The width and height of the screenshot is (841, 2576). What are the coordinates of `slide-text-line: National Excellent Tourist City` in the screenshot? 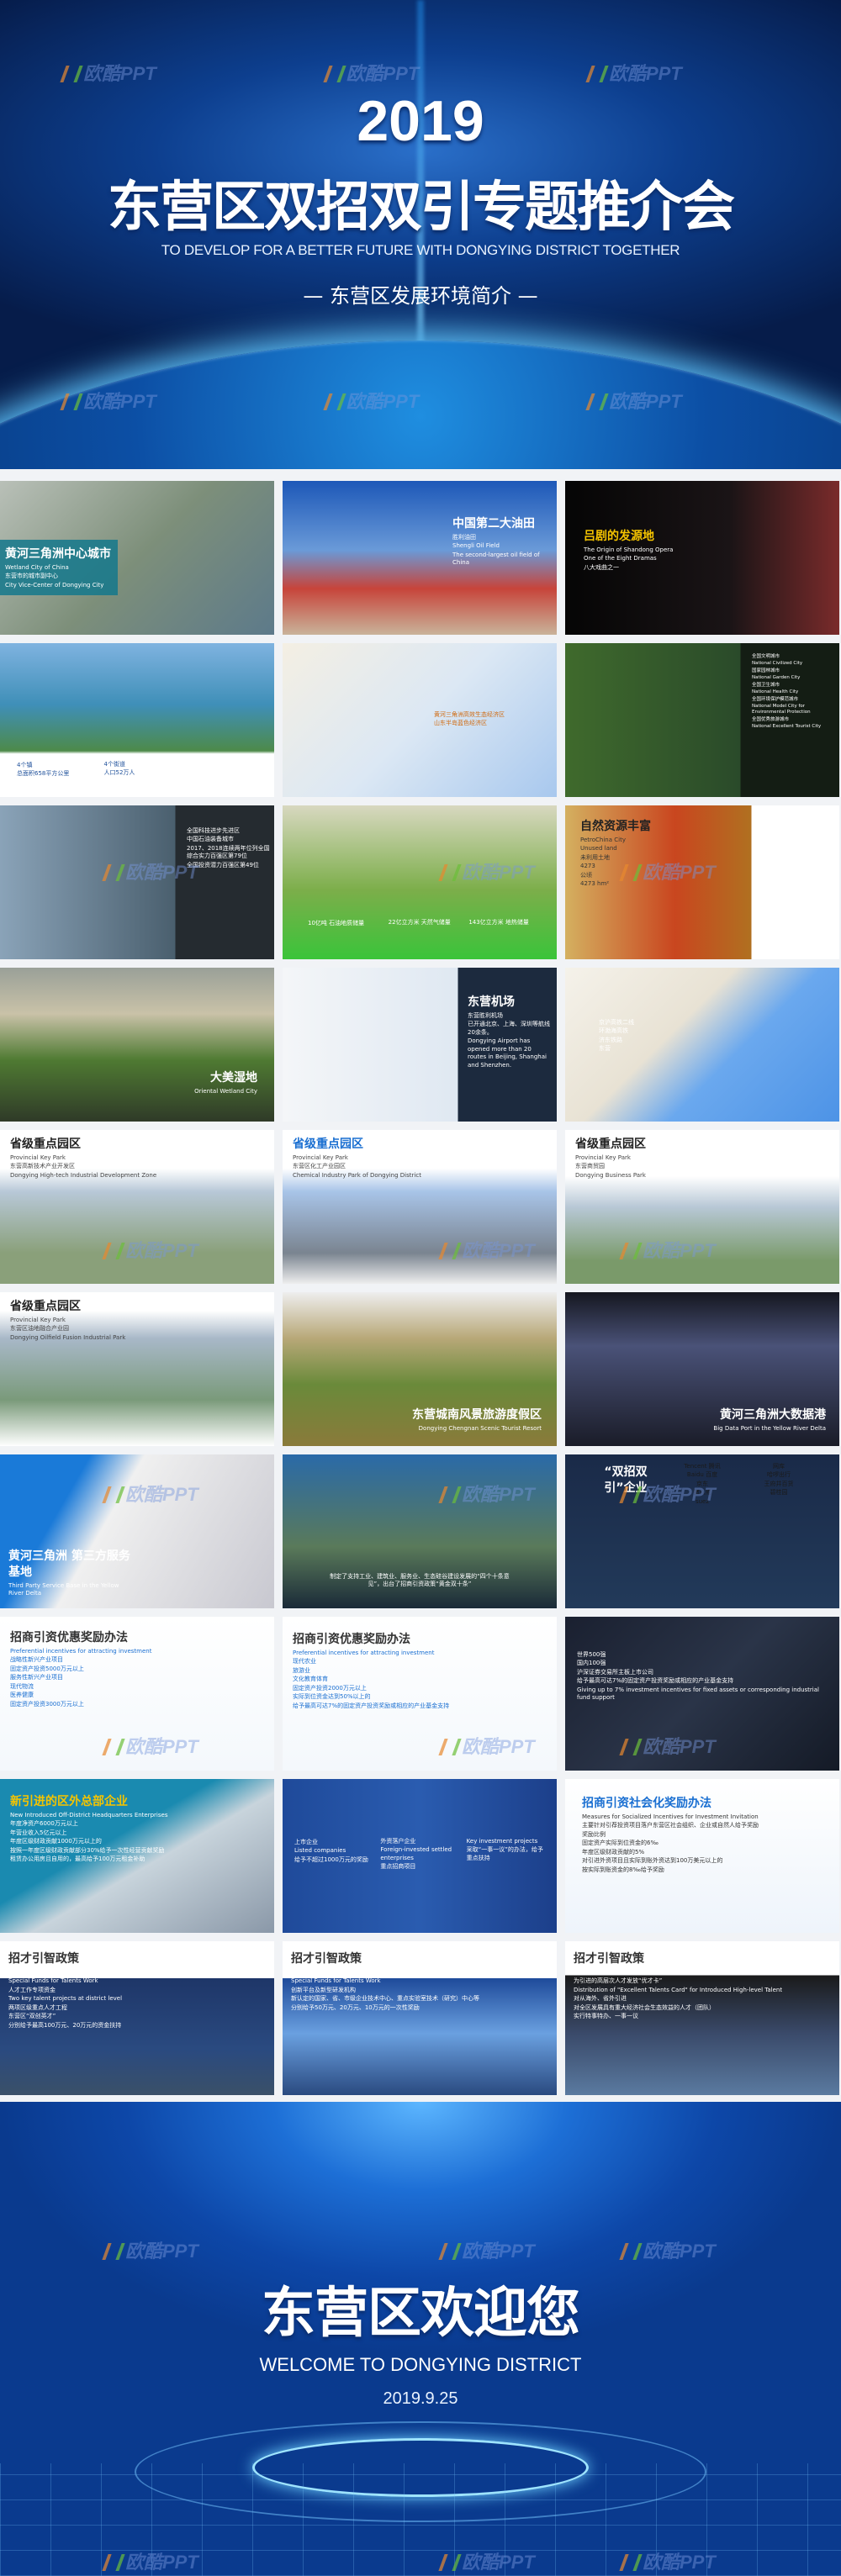 It's located at (787, 727).